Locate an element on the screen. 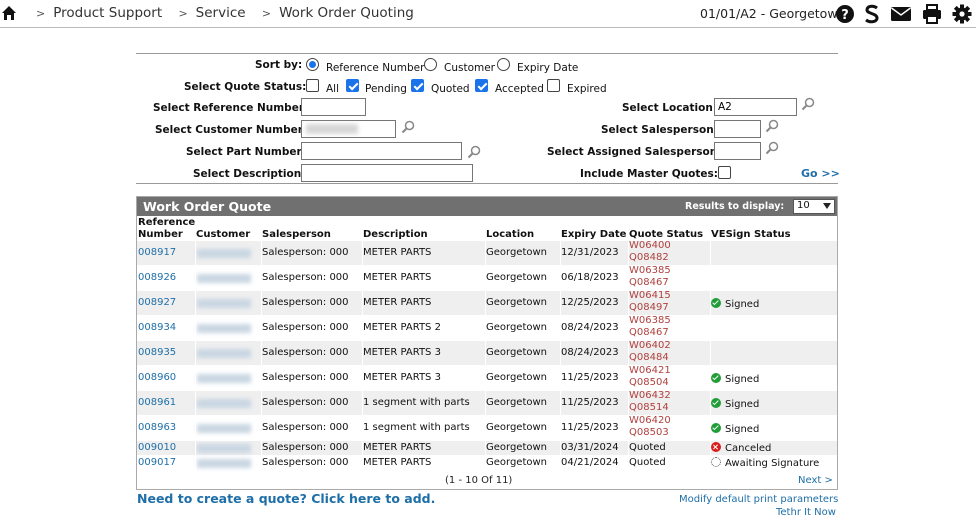  col-header-location: Location is located at coordinates (510, 235).